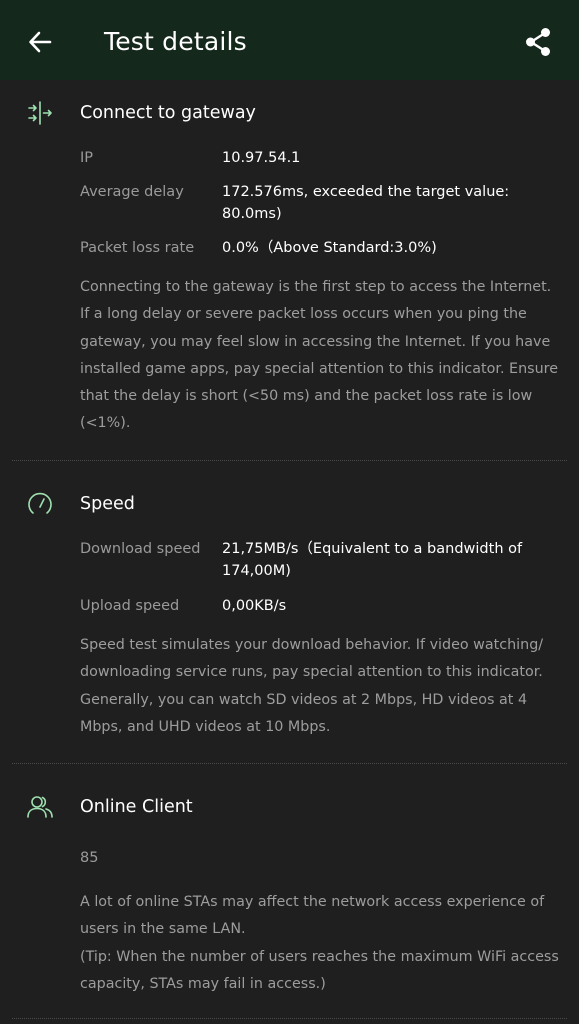 The height and width of the screenshot is (1024, 579). I want to click on back-button, so click(40, 42).